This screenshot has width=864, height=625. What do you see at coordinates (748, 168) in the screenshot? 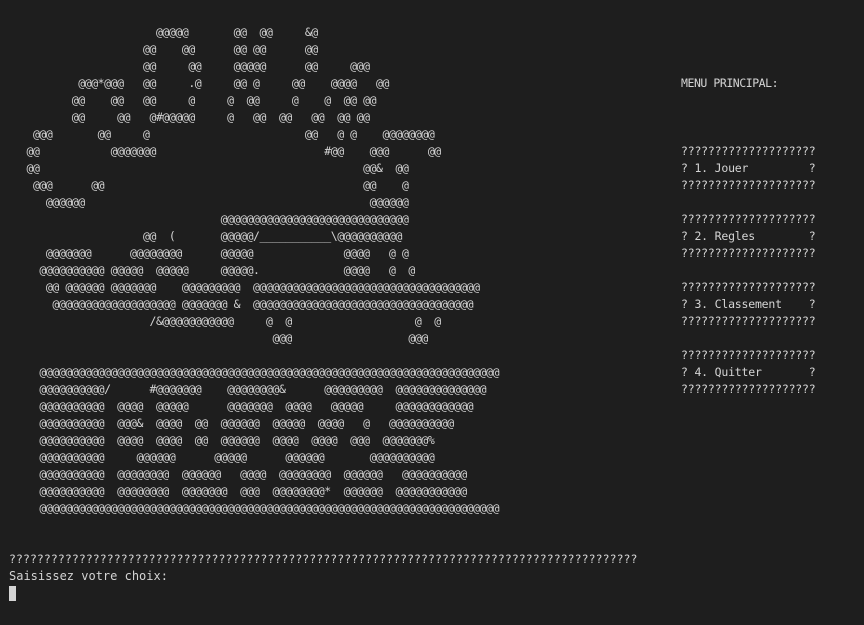
I see `menu-item-label: ? 1. Jouer ?` at bounding box center [748, 168].